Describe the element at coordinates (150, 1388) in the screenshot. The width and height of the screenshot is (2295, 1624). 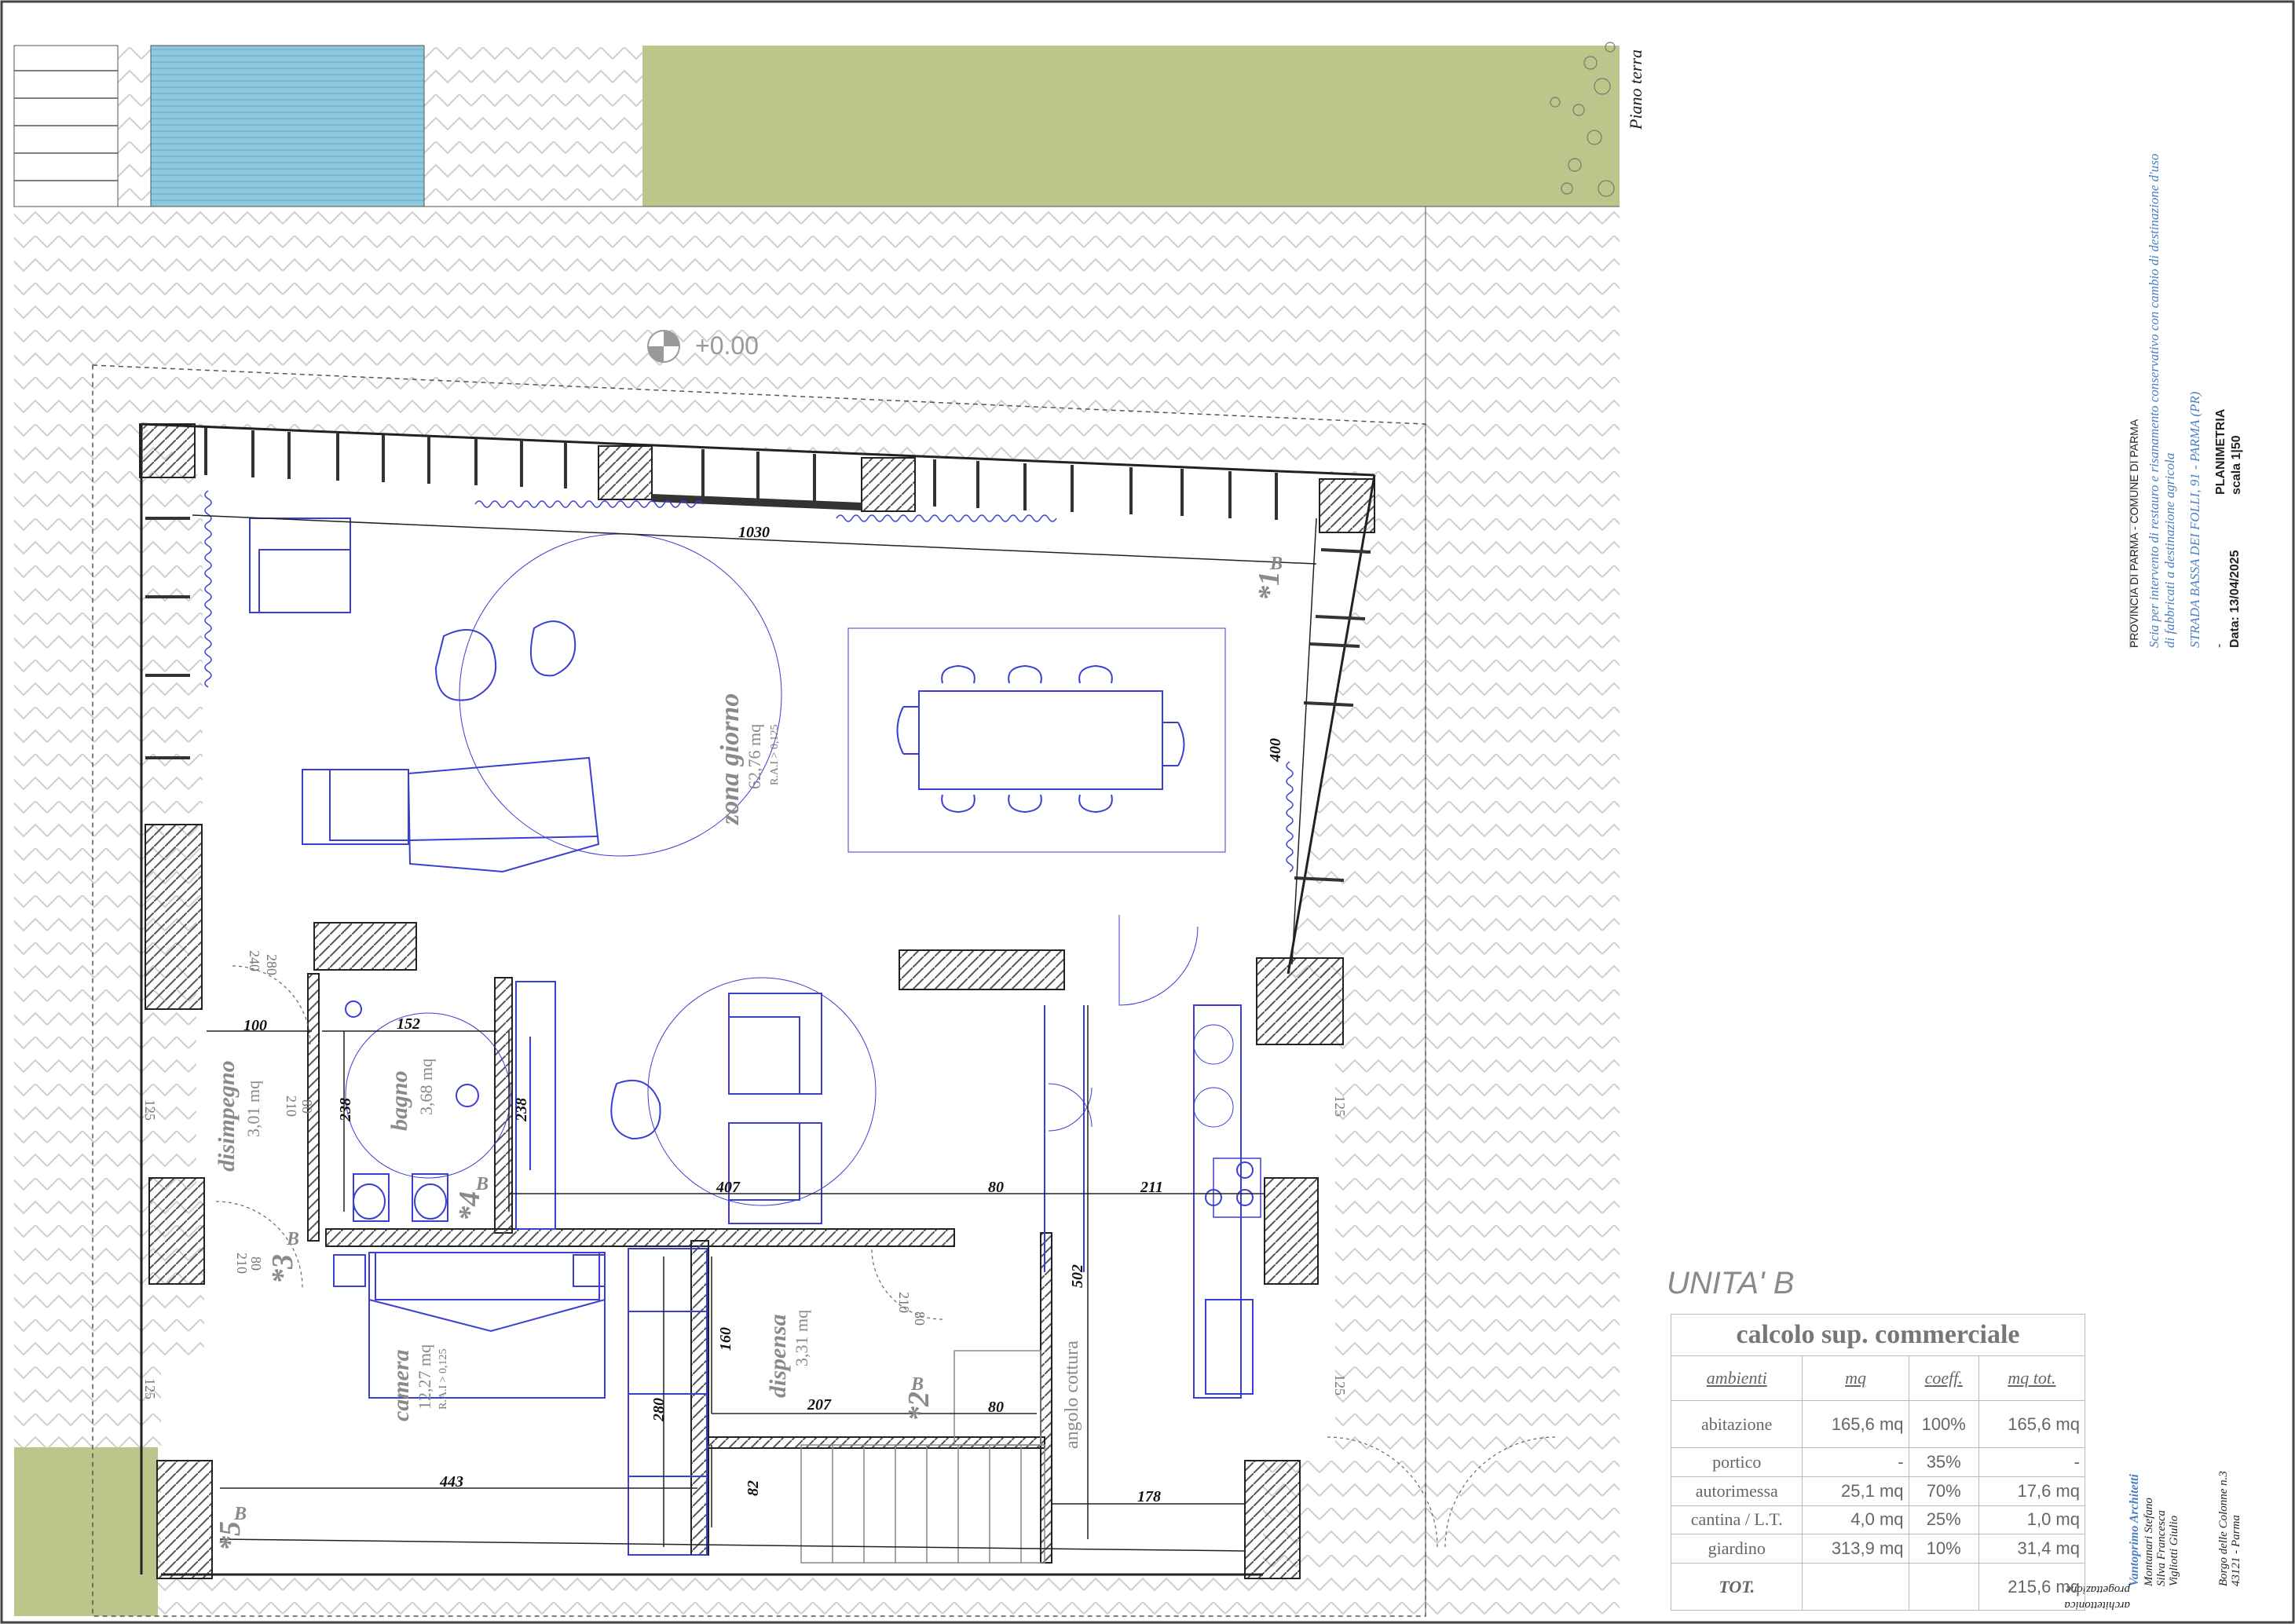
I see `window-label-125-b: 125` at that location.